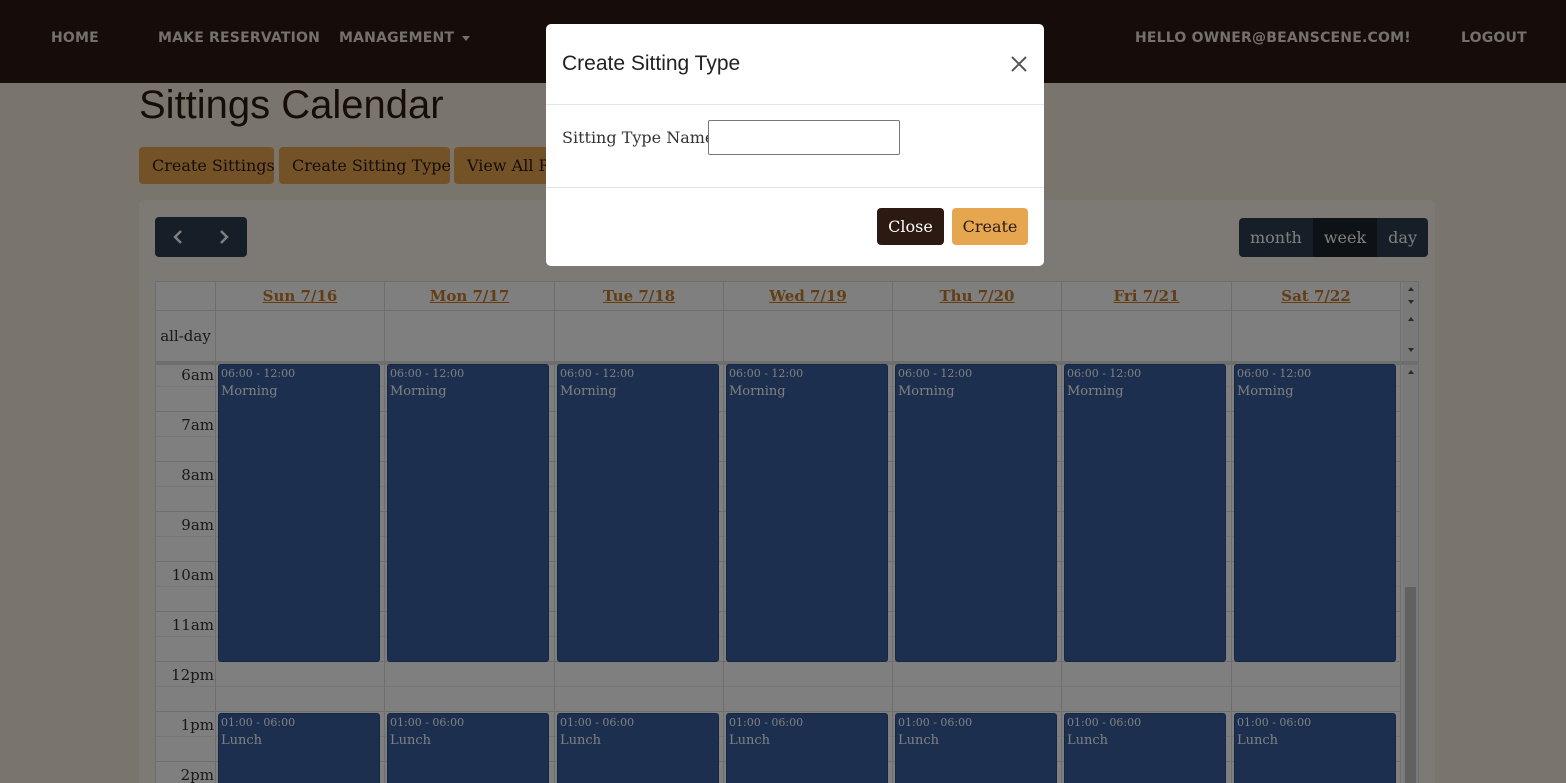  I want to click on modal-header-divider, so click(795, 104).